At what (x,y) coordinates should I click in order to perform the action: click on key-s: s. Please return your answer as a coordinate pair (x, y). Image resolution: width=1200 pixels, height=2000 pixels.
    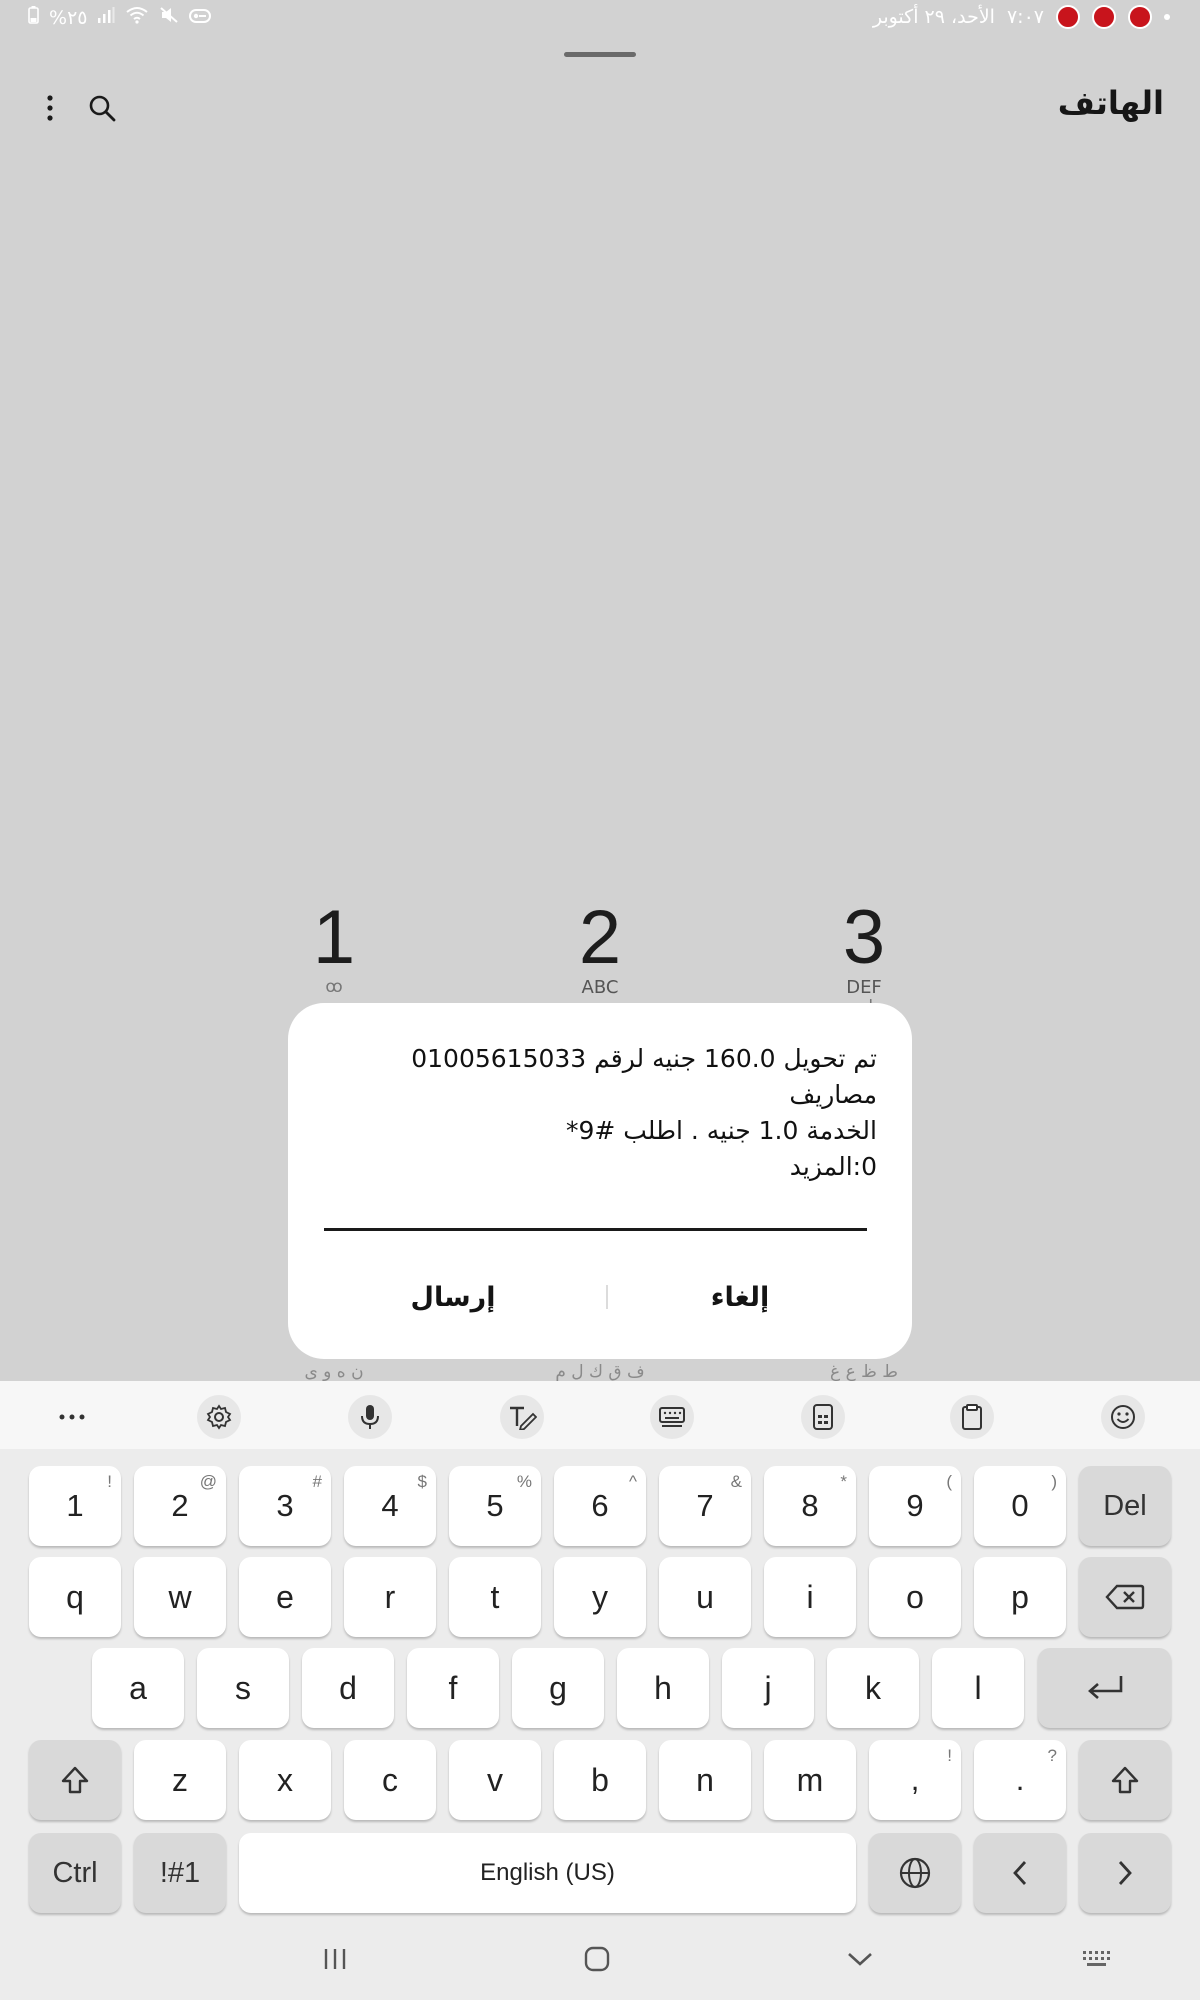
    Looking at the image, I should click on (243, 1688).